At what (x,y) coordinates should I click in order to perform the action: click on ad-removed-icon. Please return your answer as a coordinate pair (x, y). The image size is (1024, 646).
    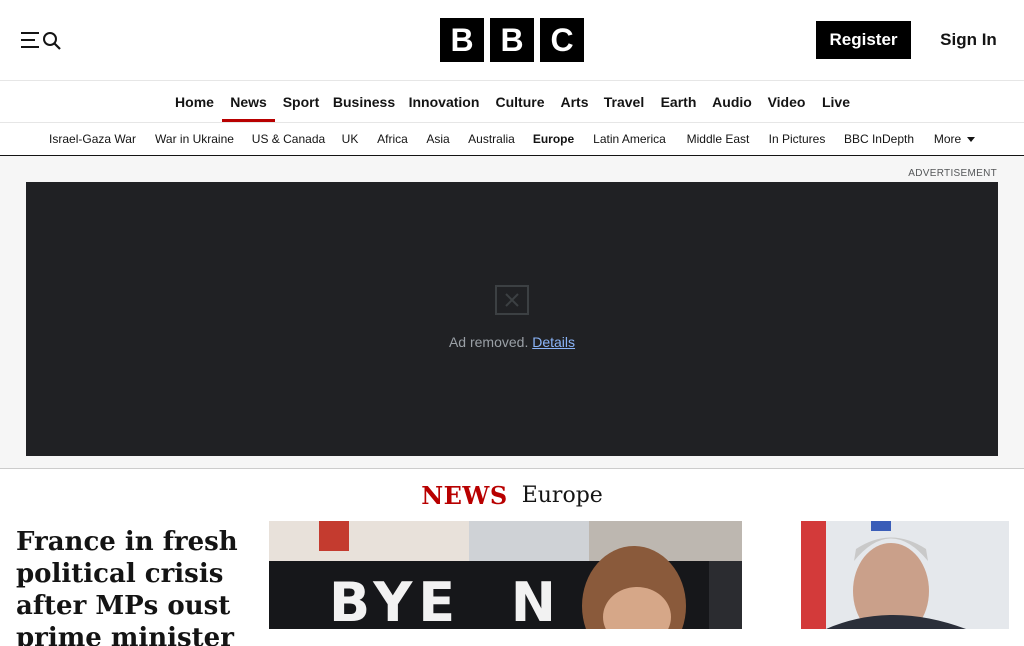
    Looking at the image, I should click on (512, 300).